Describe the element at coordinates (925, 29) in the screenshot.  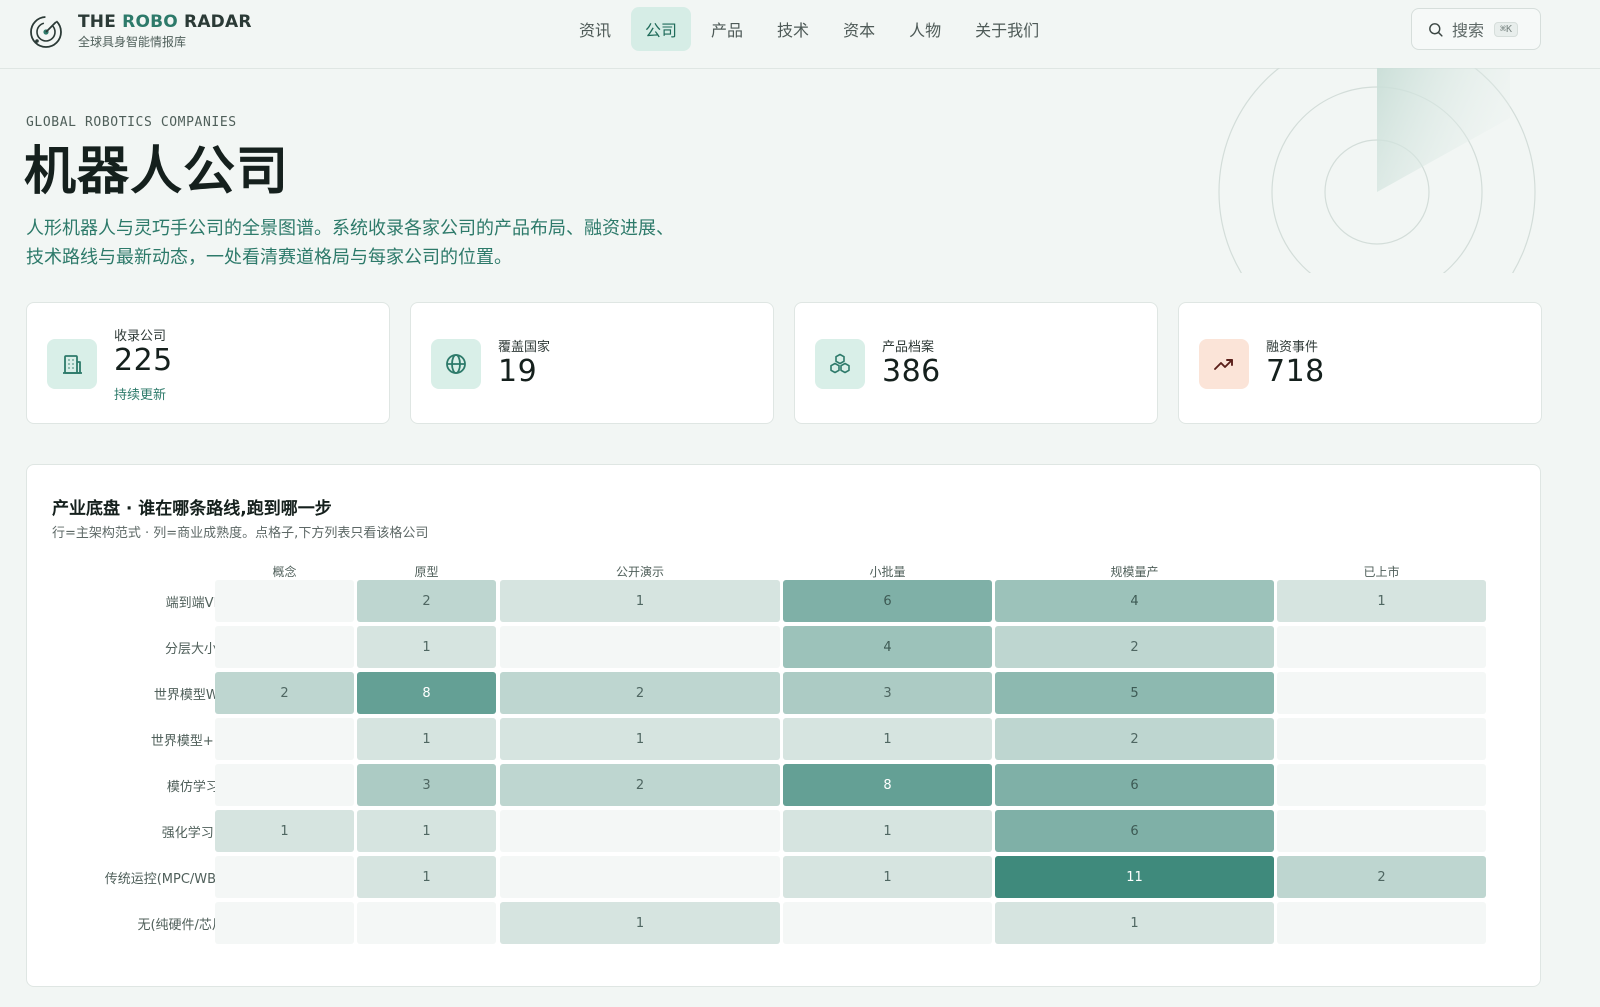
I see `nav-item-people: 人物` at that location.